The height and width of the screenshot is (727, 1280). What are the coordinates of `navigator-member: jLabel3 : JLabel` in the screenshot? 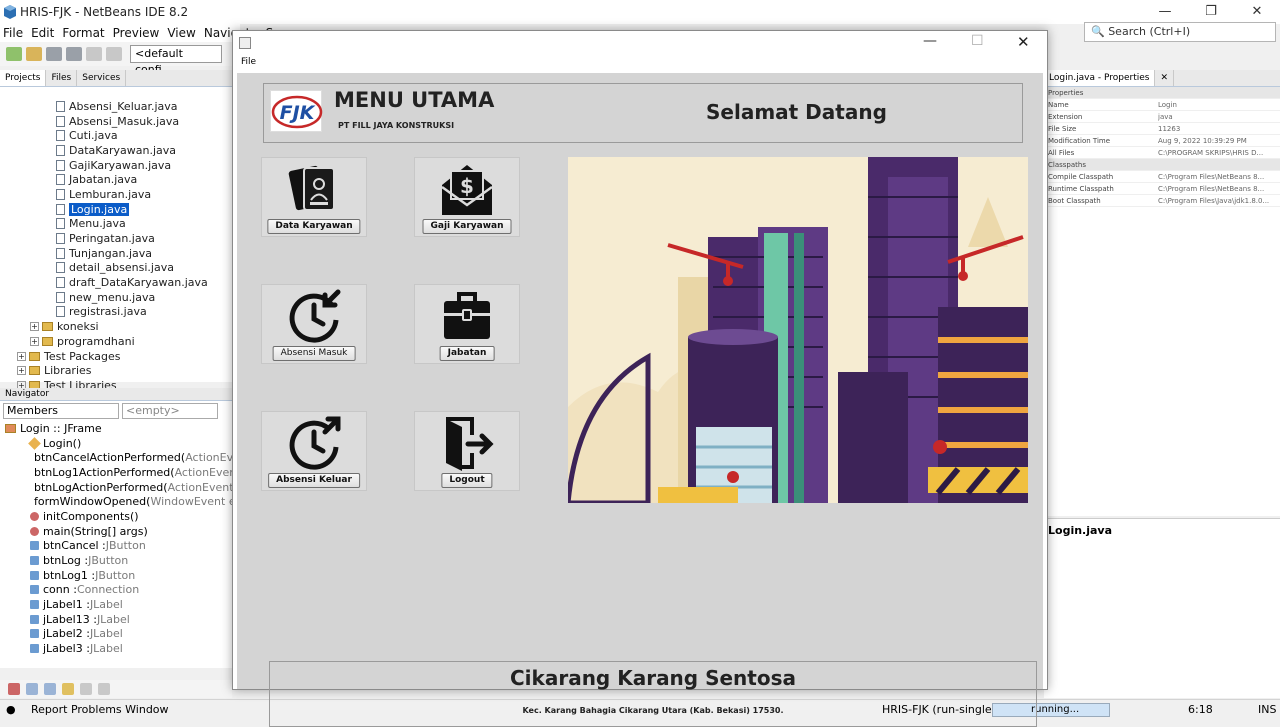 It's located at (116, 648).